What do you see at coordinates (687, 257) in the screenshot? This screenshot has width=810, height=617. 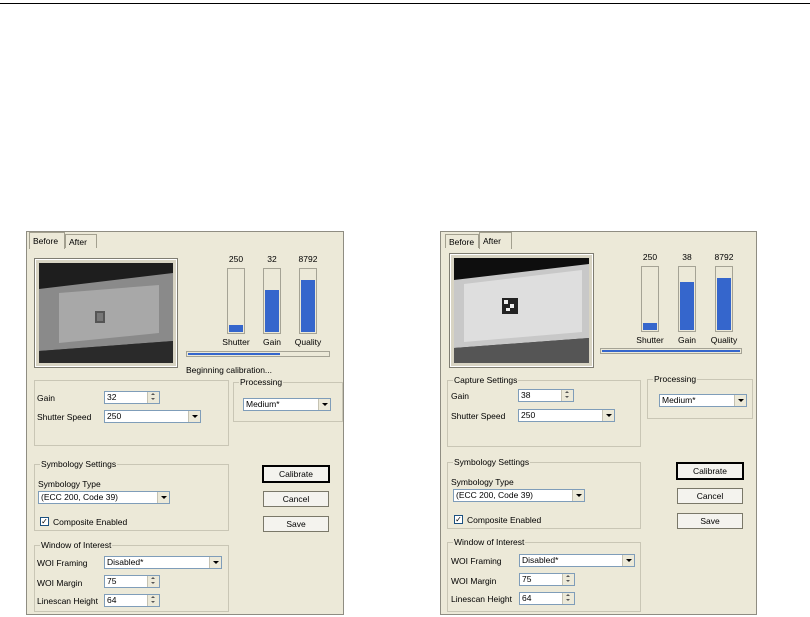 I see `gain-value: 38` at bounding box center [687, 257].